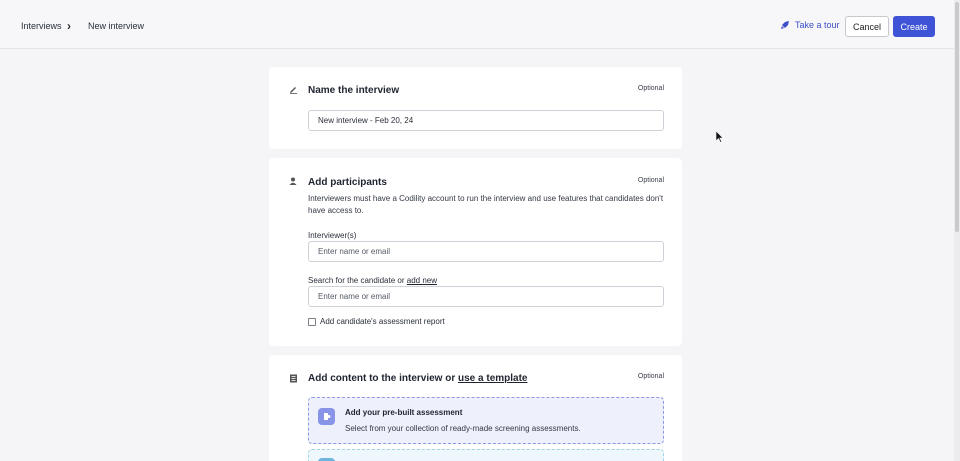 The height and width of the screenshot is (461, 960). Describe the element at coordinates (486, 120) in the screenshot. I see `interview-name-input: New interview - Feb 20, 24` at that location.